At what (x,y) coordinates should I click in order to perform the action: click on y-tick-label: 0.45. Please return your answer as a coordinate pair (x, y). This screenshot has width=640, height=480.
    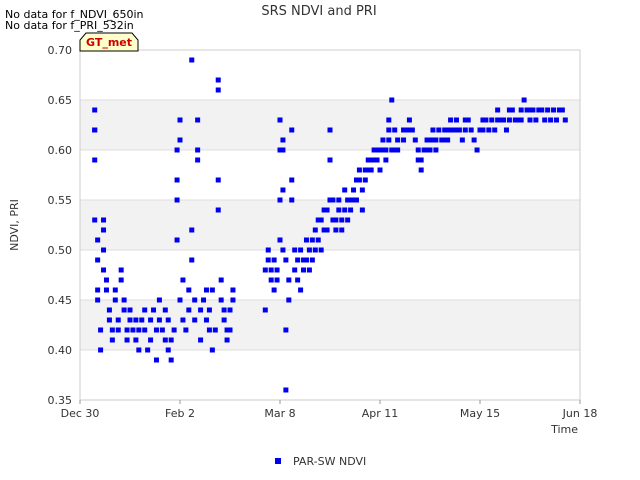
    Looking at the image, I should click on (60, 300).